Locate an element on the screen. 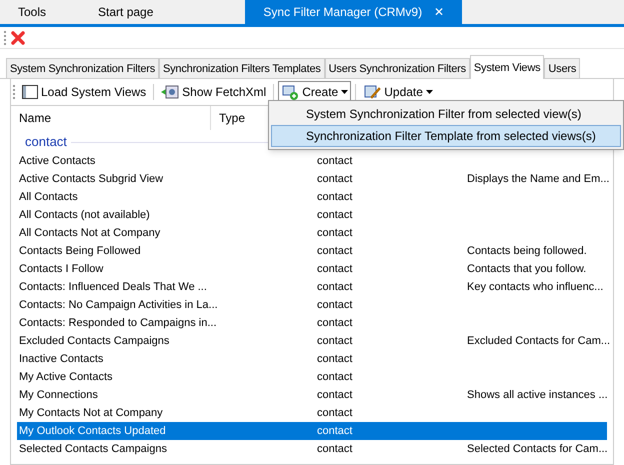  table-row: Contacts I Follow contact Contacts that you follow. is located at coordinates (312, 269).